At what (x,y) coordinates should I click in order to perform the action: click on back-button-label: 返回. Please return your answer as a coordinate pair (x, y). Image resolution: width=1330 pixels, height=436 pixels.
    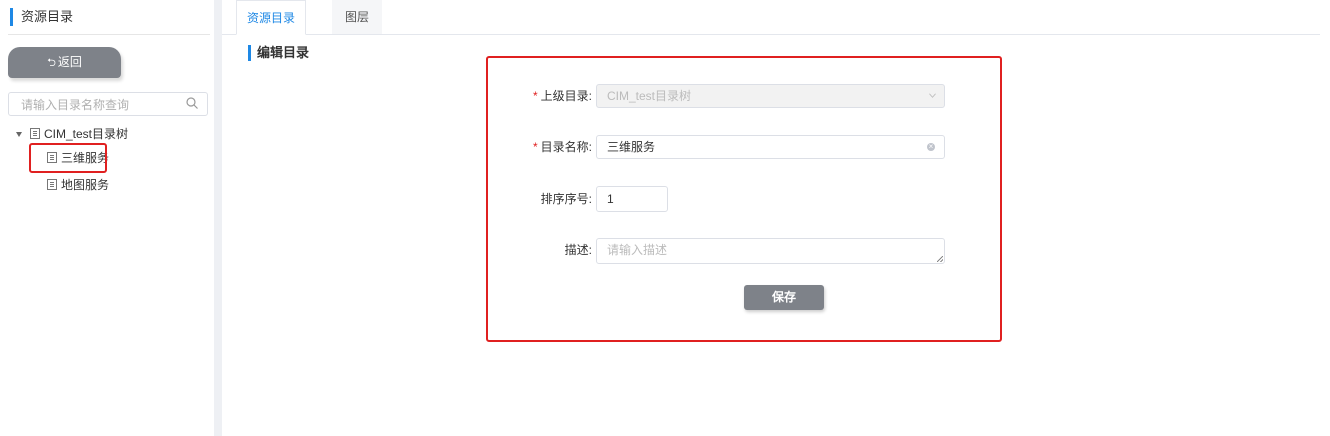
    Looking at the image, I should click on (69, 62).